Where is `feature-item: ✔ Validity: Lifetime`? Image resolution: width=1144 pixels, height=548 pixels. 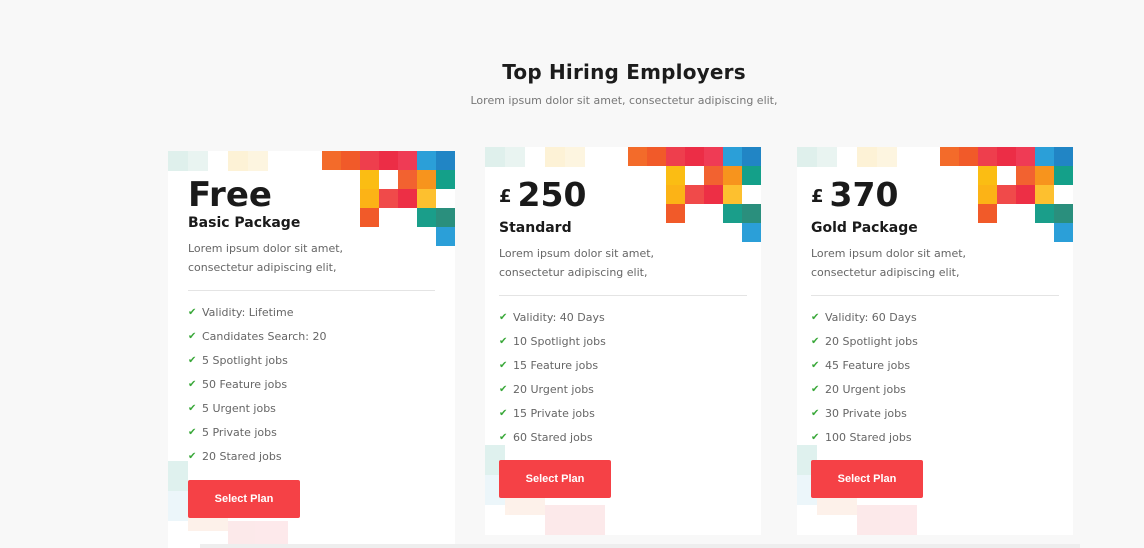 feature-item: ✔ Validity: Lifetime is located at coordinates (257, 313).